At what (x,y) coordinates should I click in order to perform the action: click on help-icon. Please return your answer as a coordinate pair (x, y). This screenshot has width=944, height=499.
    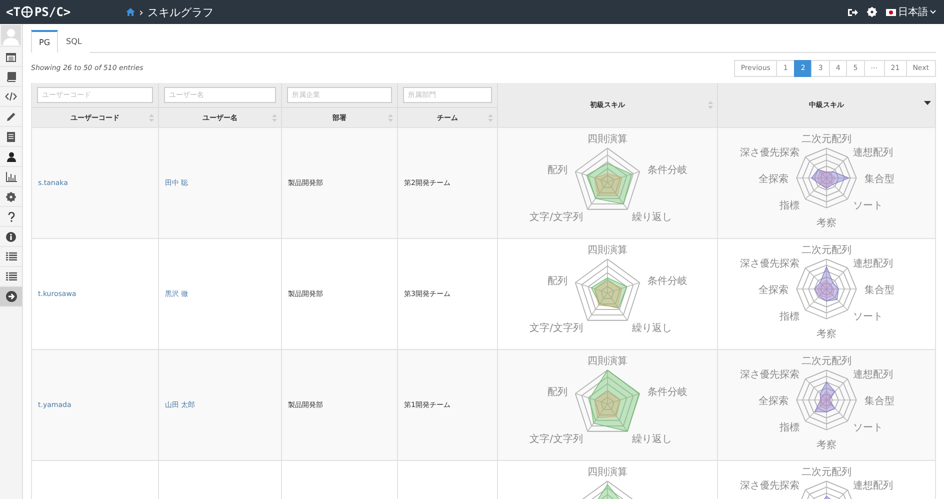
    Looking at the image, I should click on (11, 217).